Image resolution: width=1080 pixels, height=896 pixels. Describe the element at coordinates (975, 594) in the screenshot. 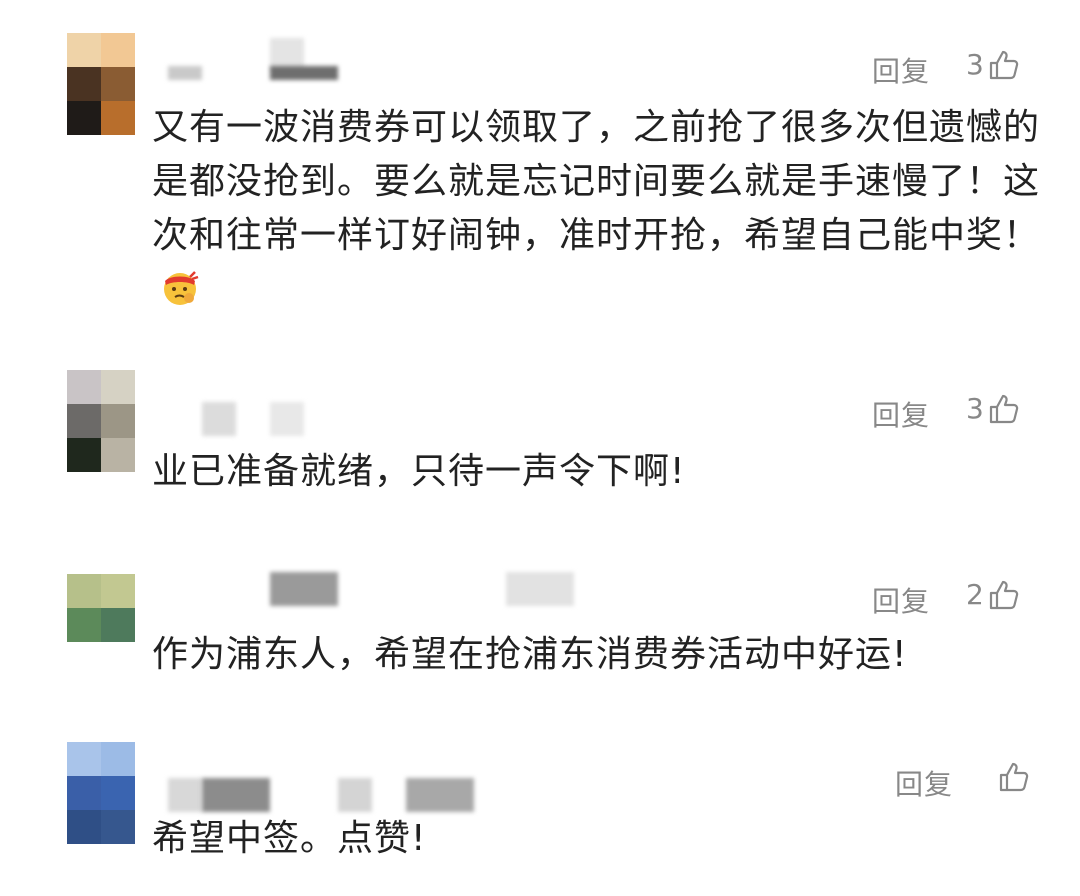

I see `like-count: 2` at that location.